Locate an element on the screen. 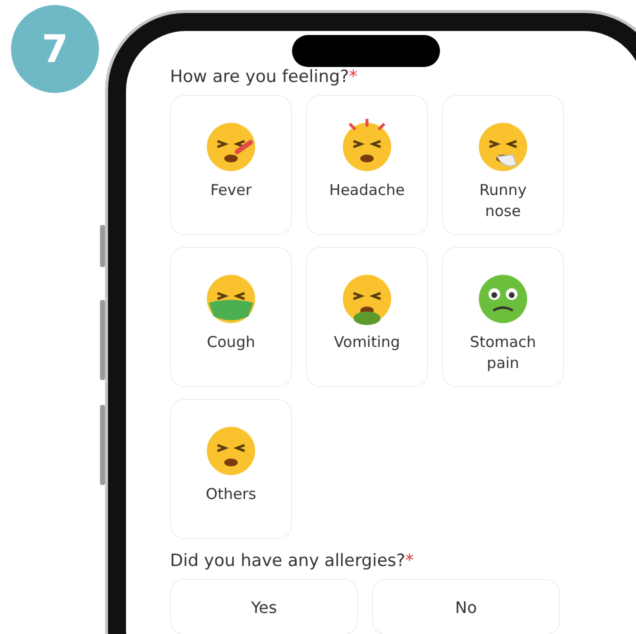 The height and width of the screenshot is (634, 636). question-label: Did you have any allergies?* is located at coordinates (292, 561).